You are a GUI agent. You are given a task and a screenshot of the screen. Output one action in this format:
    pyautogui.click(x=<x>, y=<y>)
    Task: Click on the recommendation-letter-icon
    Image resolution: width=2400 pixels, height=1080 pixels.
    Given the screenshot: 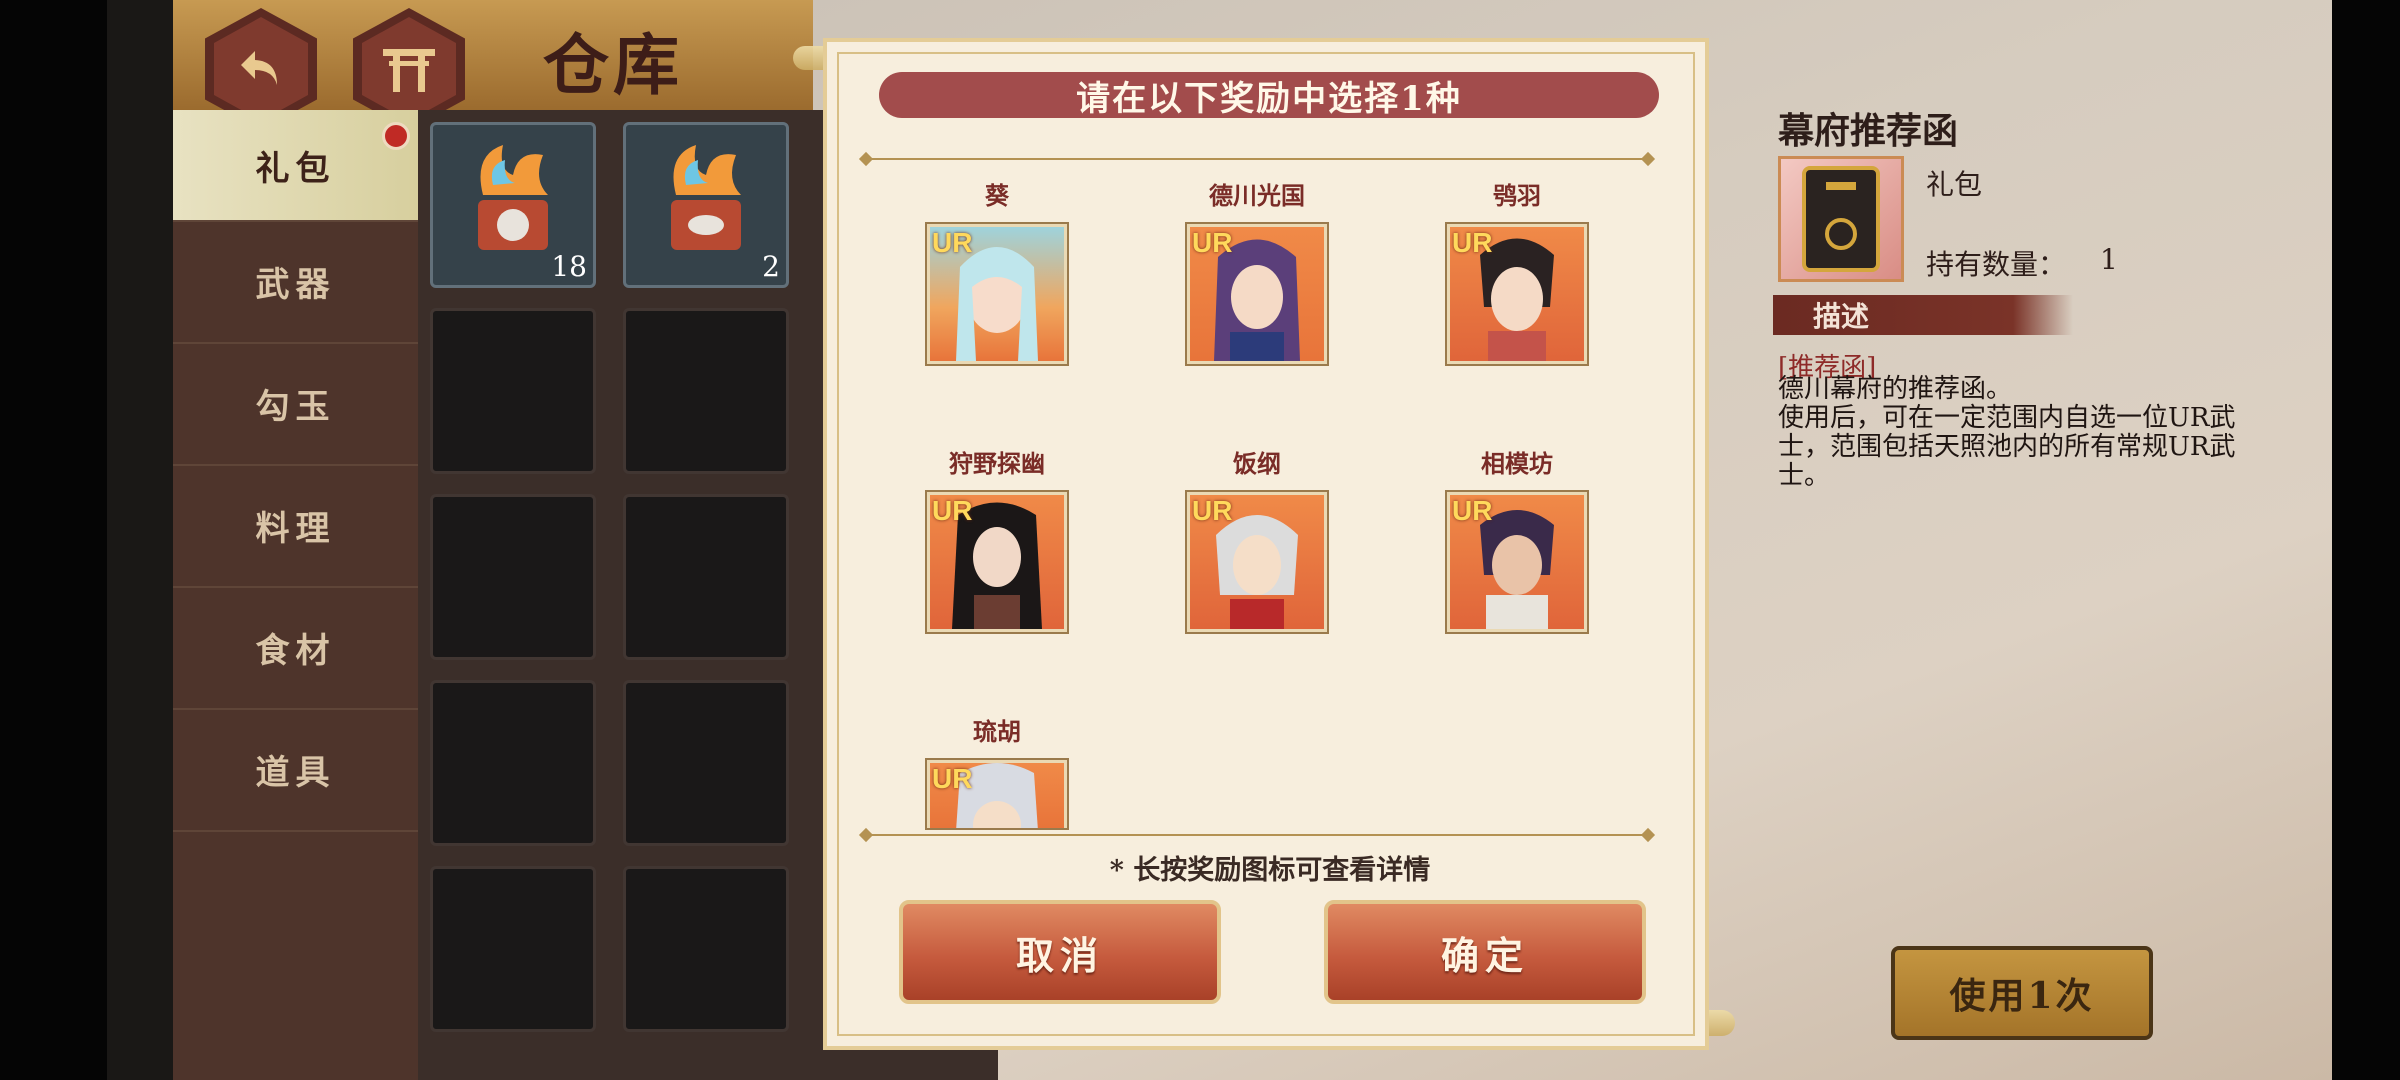 What is the action you would take?
    pyautogui.click(x=1841, y=219)
    